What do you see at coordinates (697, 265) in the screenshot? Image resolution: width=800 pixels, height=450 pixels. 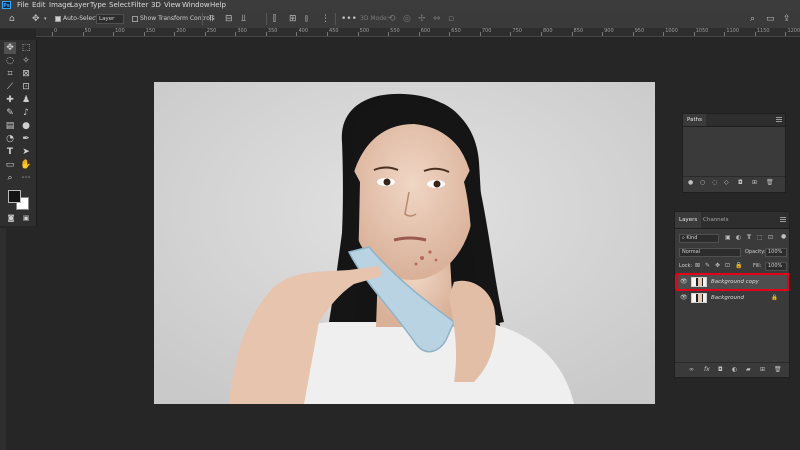 I see `lock-transparent-icon: ⊠` at bounding box center [697, 265].